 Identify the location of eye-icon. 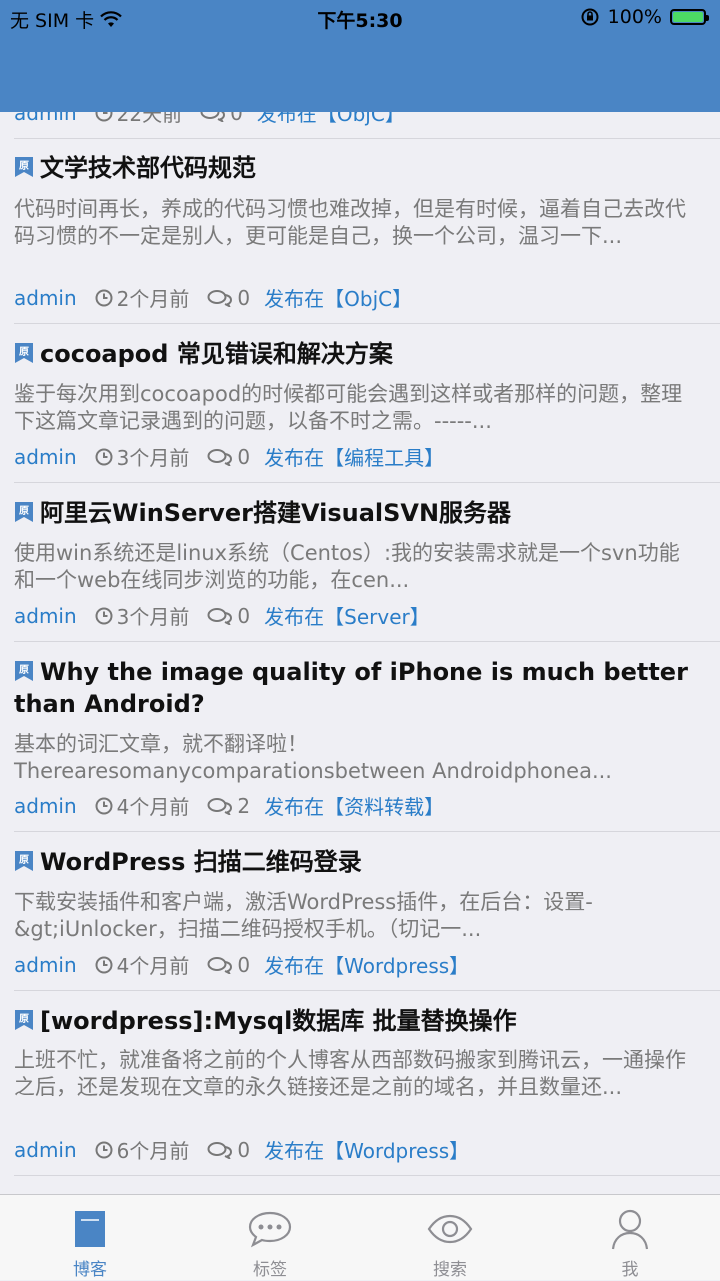
(450, 1229).